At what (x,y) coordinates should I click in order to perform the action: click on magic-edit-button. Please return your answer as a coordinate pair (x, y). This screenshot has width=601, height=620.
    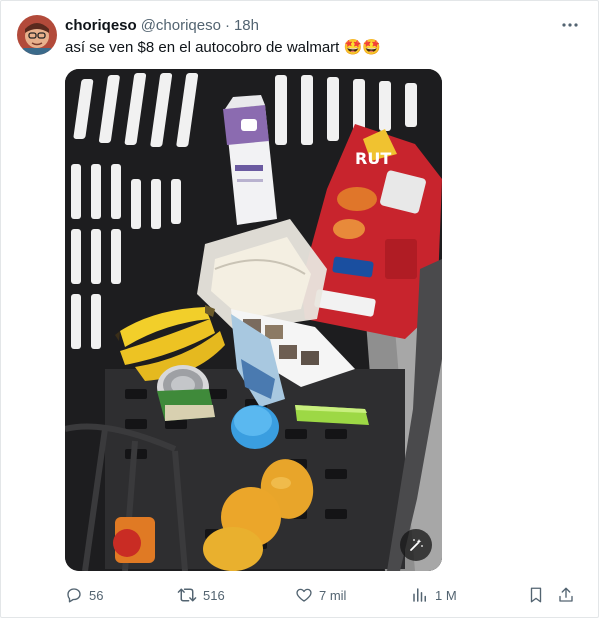
    Looking at the image, I should click on (416, 545).